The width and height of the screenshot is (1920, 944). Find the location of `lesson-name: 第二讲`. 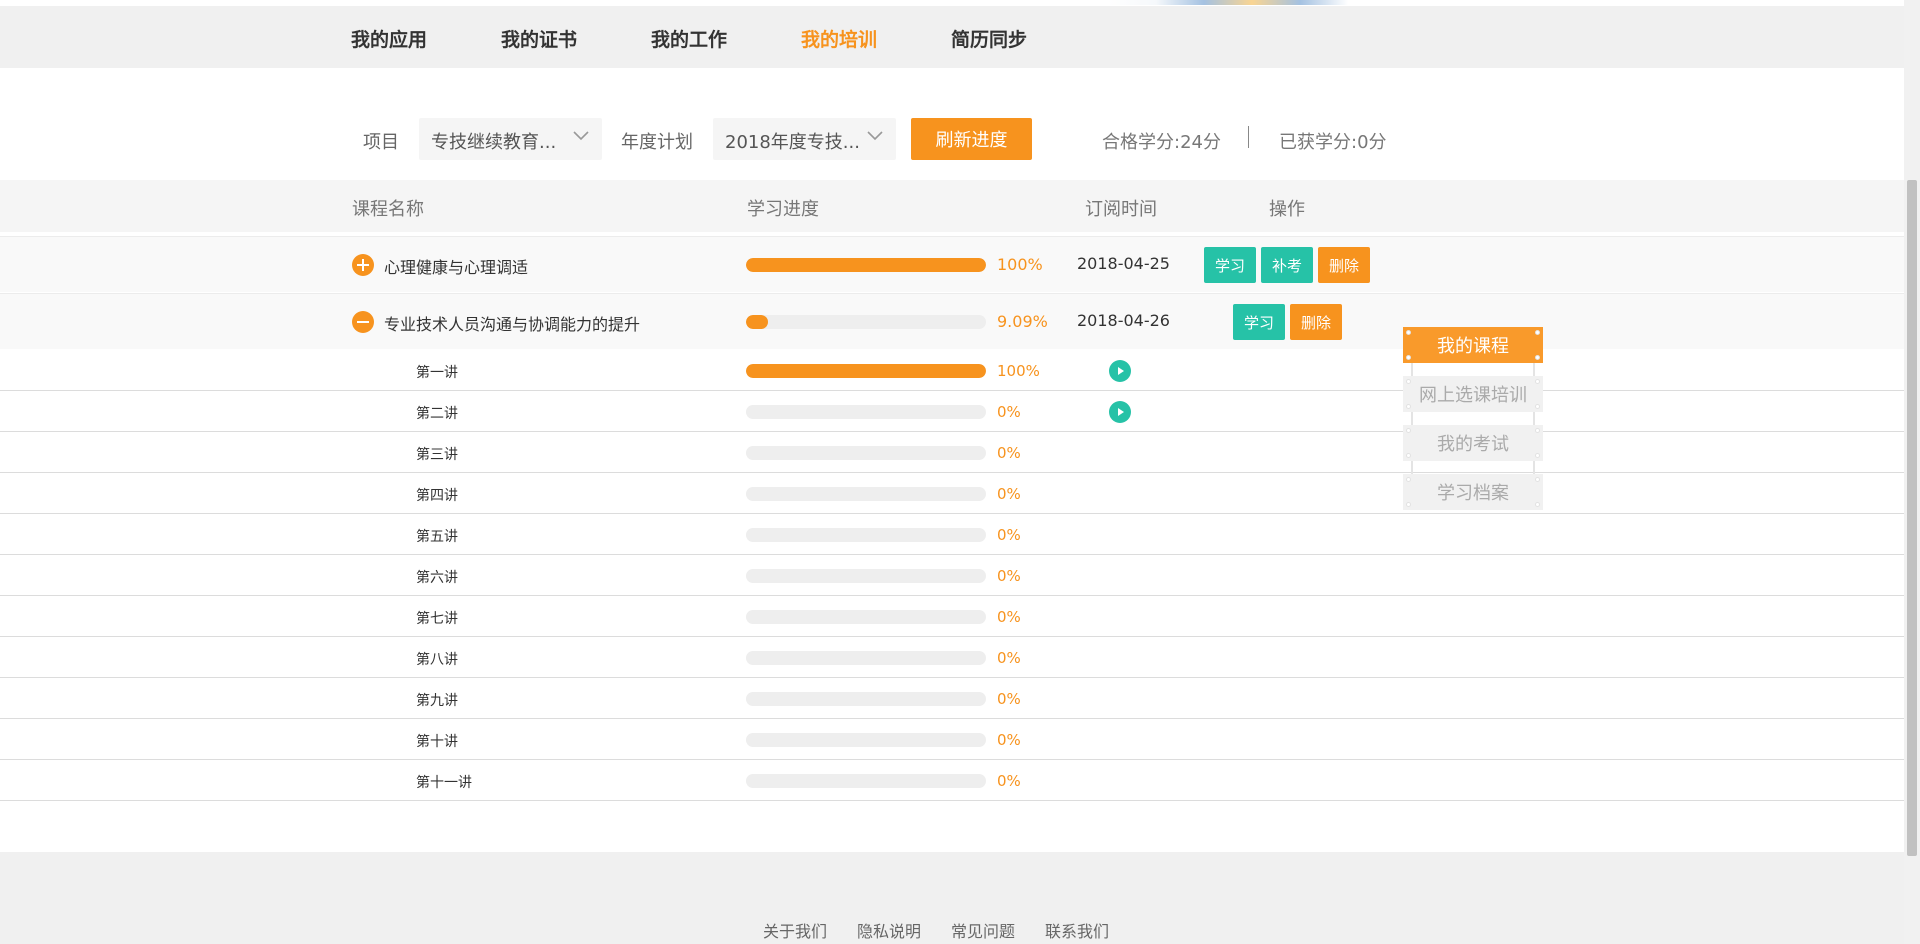

lesson-name: 第二讲 is located at coordinates (437, 414).